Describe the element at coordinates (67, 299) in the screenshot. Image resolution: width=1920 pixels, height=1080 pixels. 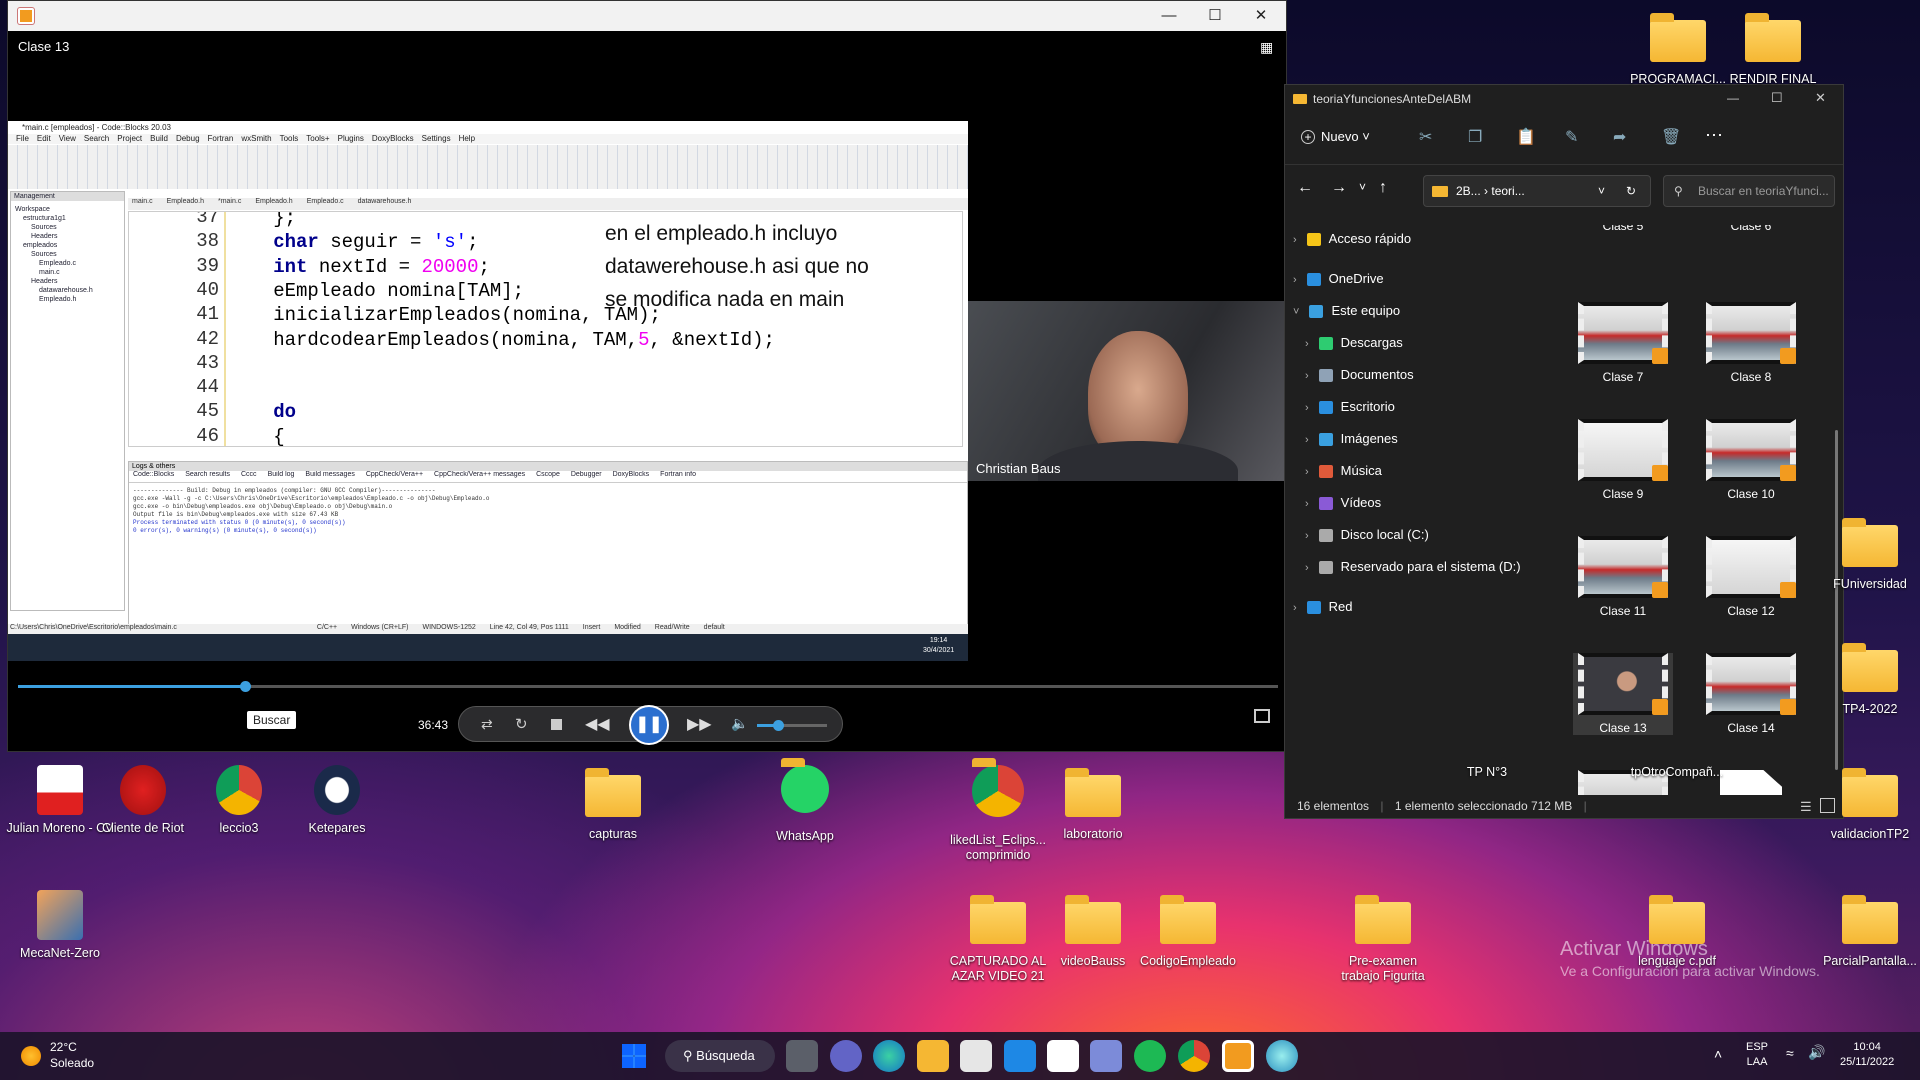
I see `tree-node: Empleado.h` at that location.